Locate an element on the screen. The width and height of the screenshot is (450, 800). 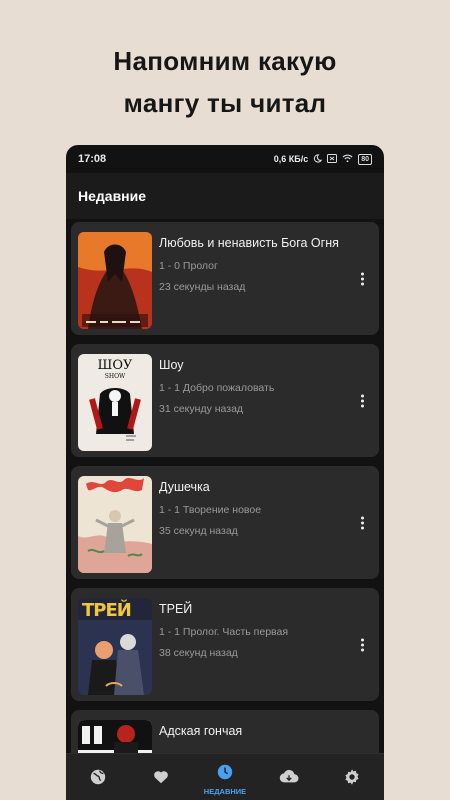
time-ago: 35 секунд назад is located at coordinates (198, 531).